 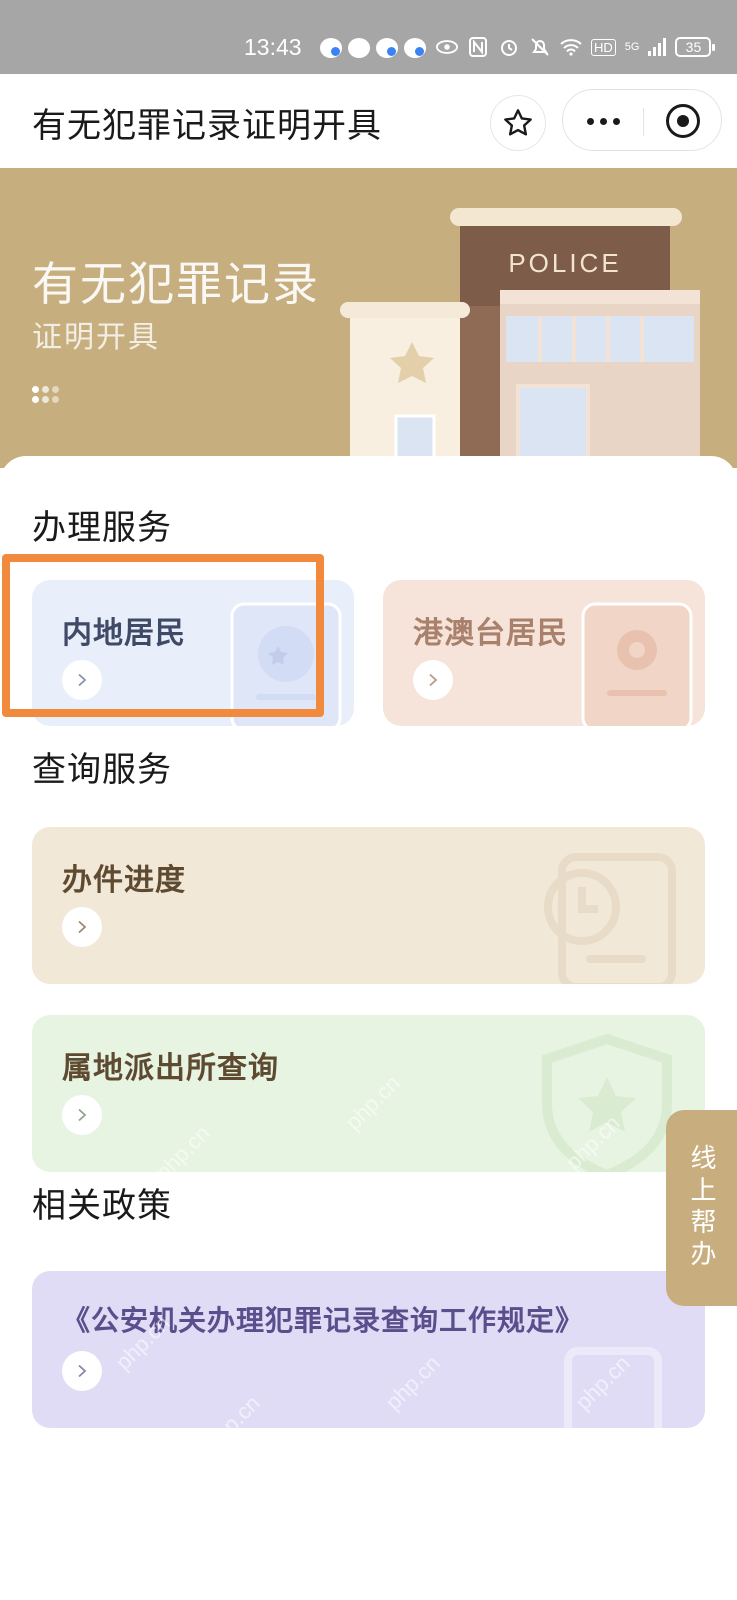 What do you see at coordinates (607, 1102) in the screenshot?
I see `shield-star-icon` at bounding box center [607, 1102].